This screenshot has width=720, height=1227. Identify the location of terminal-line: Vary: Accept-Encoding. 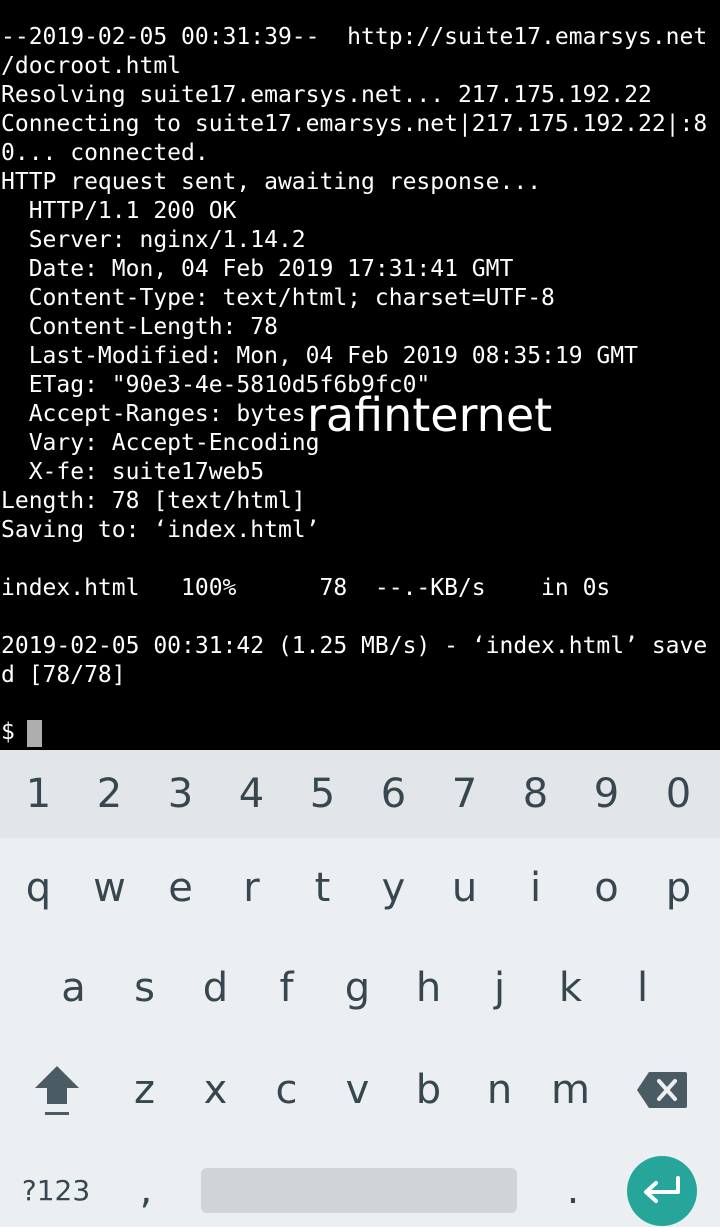
(160, 443).